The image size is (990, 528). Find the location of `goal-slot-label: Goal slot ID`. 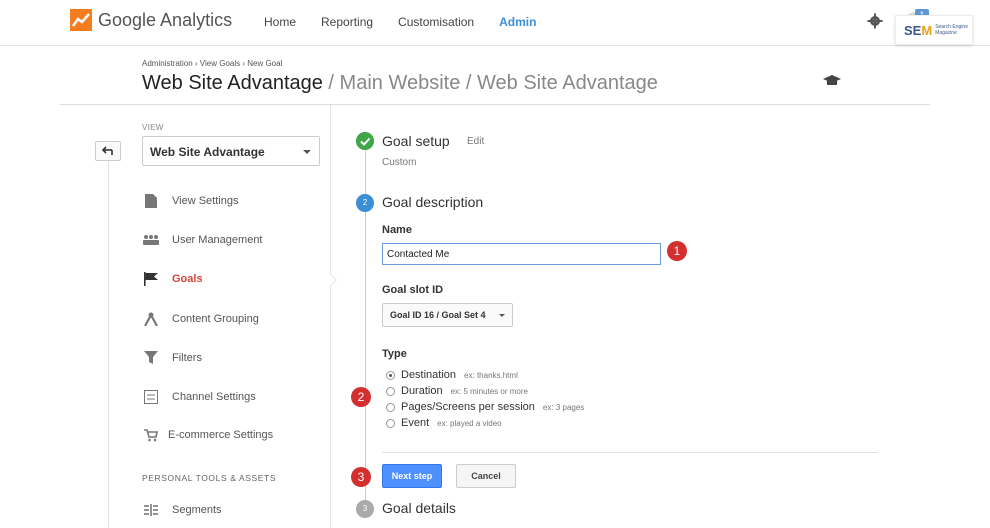

goal-slot-label: Goal slot ID is located at coordinates (413, 290).